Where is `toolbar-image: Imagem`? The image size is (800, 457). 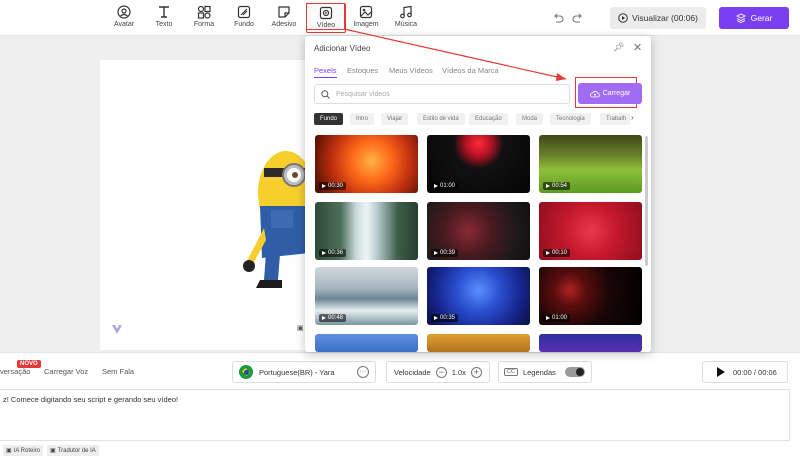 toolbar-image: Imagem is located at coordinates (366, 18).